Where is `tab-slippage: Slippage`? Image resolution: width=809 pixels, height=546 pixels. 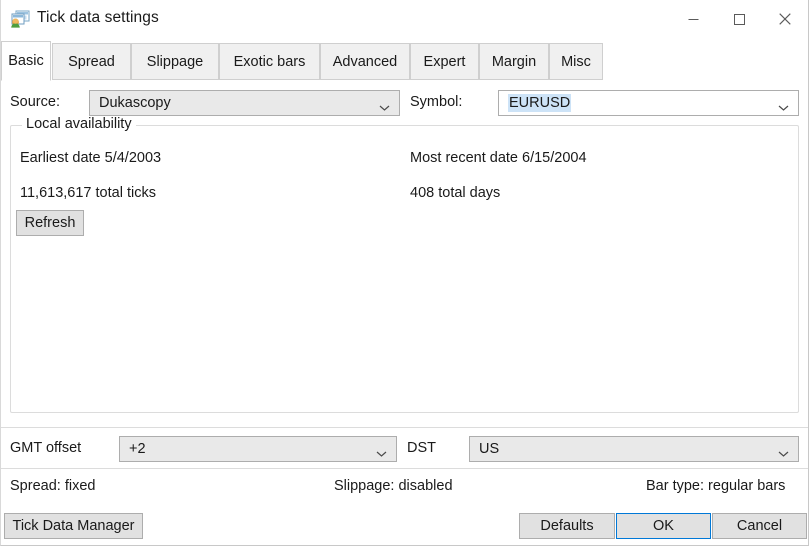
tab-slippage: Slippage is located at coordinates (175, 61).